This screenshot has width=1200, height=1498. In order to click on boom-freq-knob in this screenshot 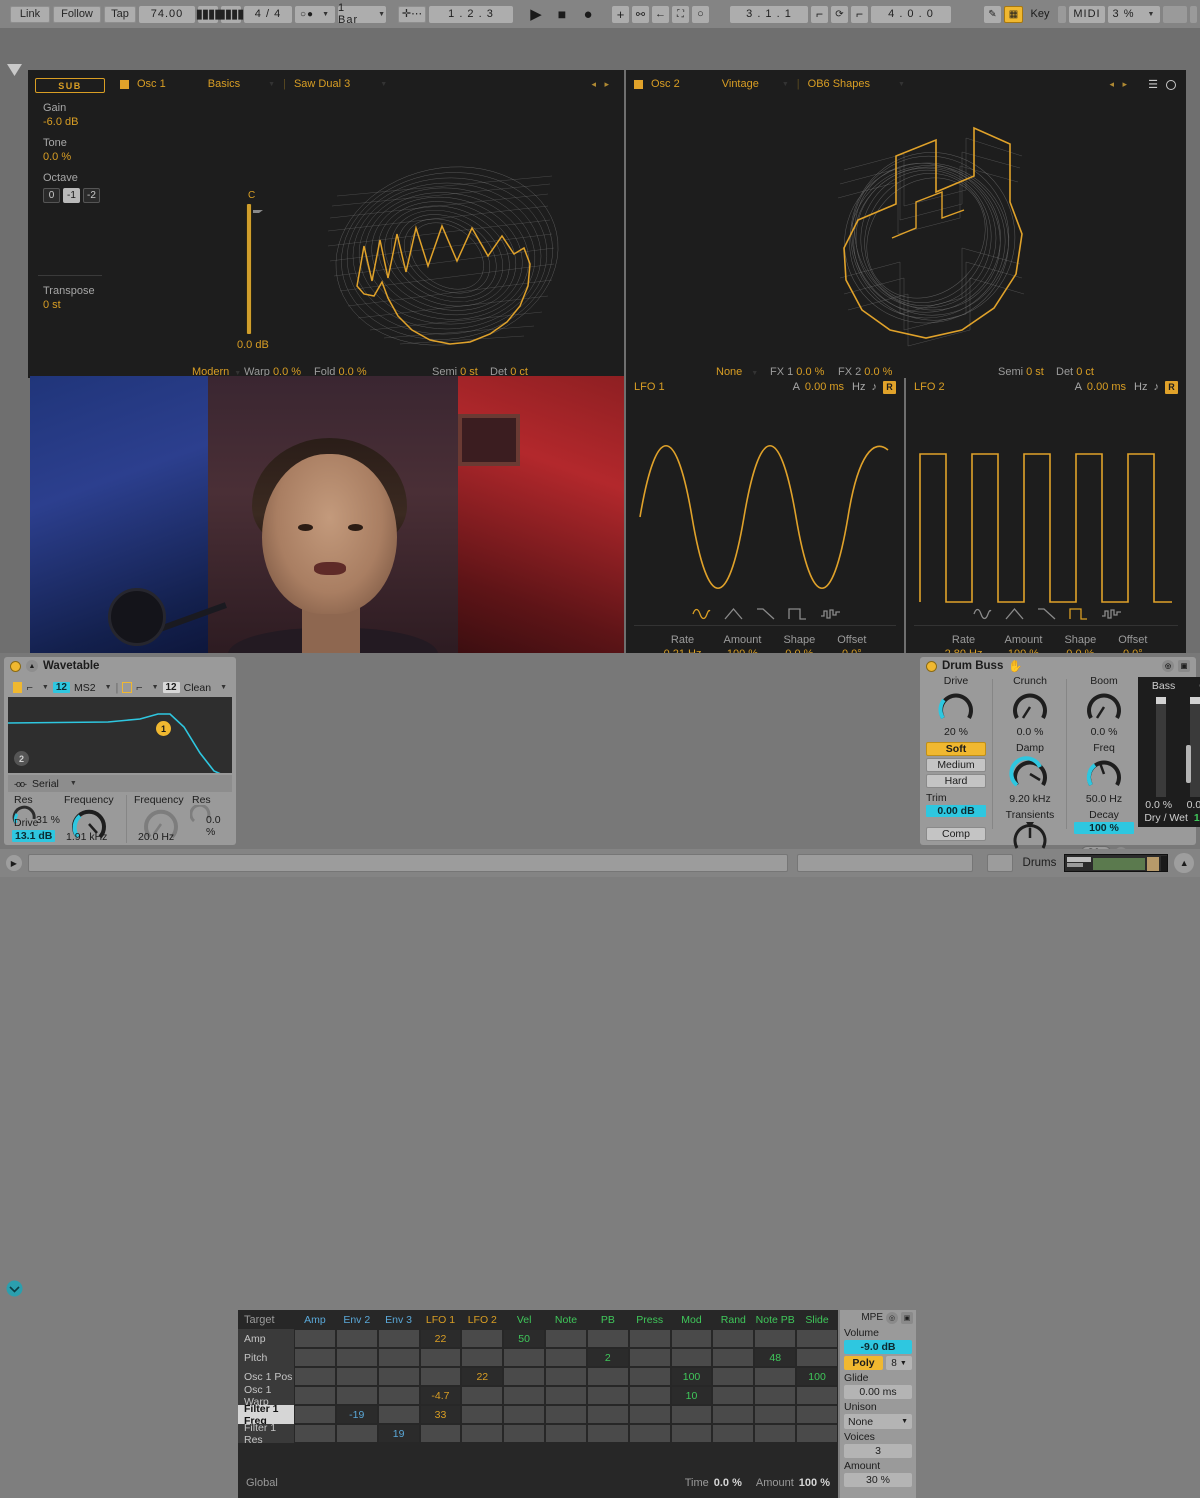, I will do `click(1104, 774)`.